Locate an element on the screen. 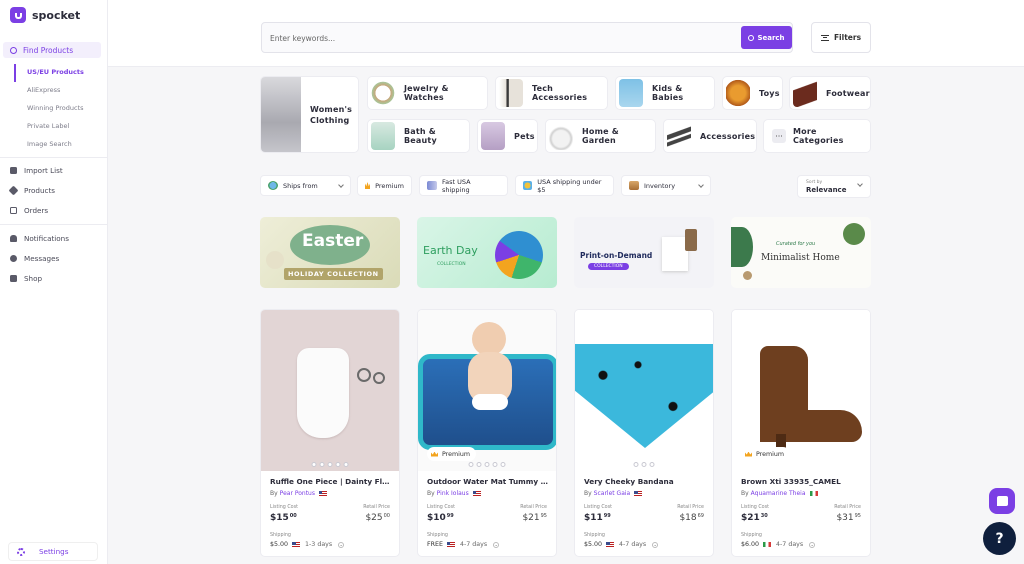 This screenshot has height=564, width=1024. retail-price-cents: 95 is located at coordinates (543, 516).